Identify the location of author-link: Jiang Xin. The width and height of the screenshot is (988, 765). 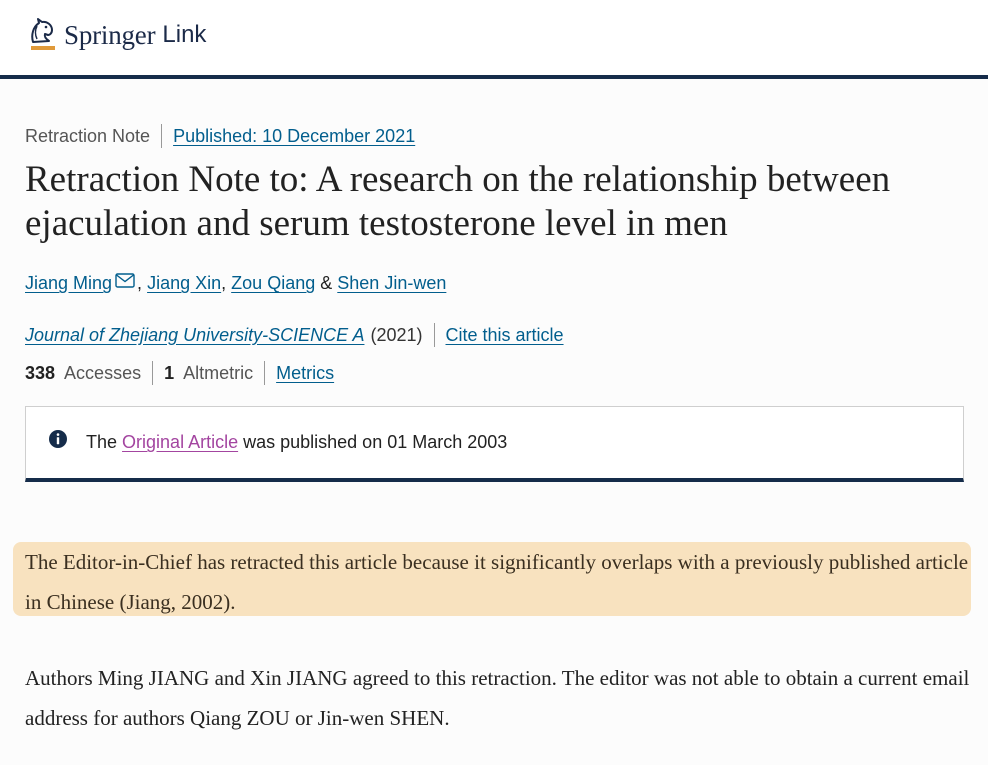
(184, 283).